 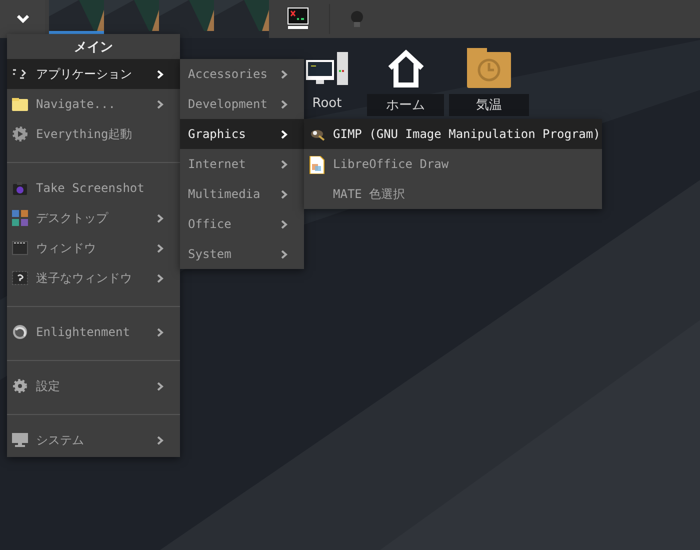 I want to click on question-window-icon, so click(x=20, y=278).